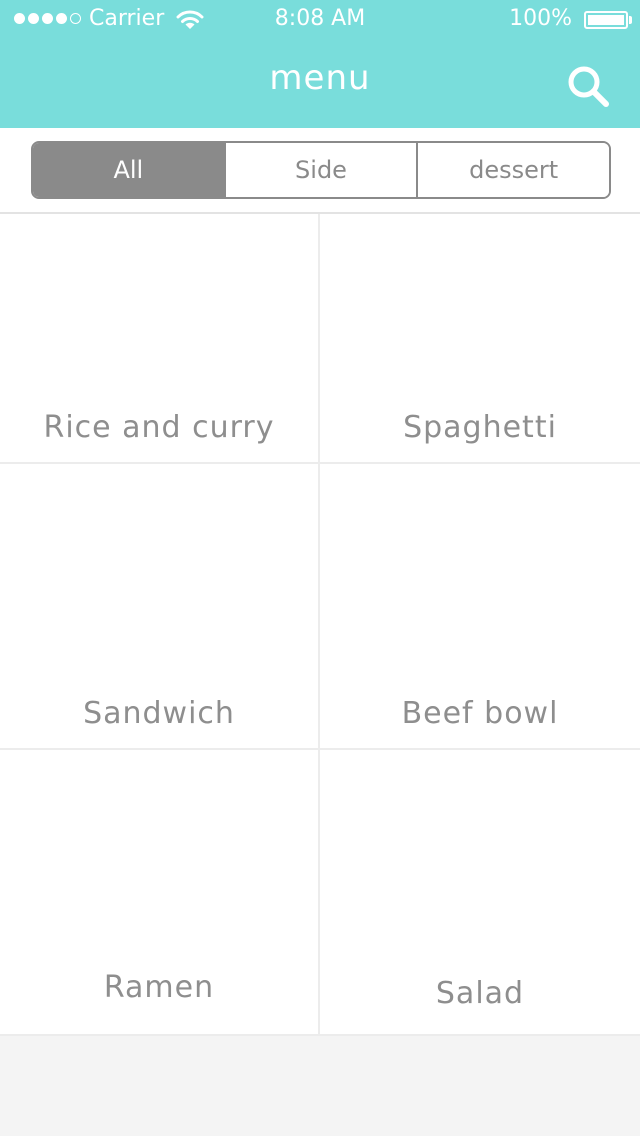  What do you see at coordinates (480, 427) in the screenshot?
I see `menu-item-label: Spaghetti` at bounding box center [480, 427].